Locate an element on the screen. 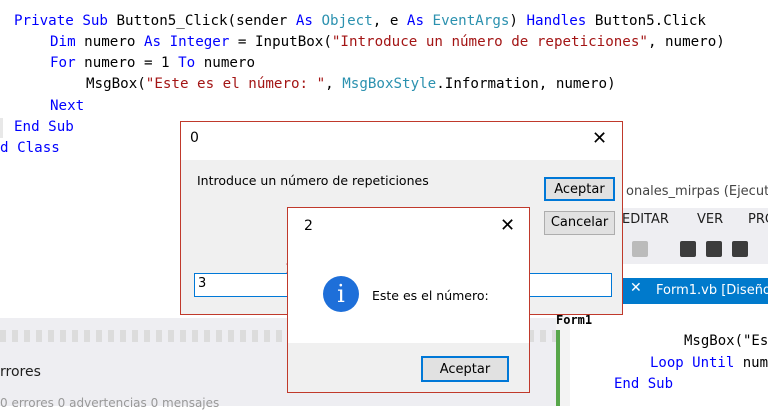 This screenshot has width=768, height=410. menu-editar: EDITAR is located at coordinates (645, 219).